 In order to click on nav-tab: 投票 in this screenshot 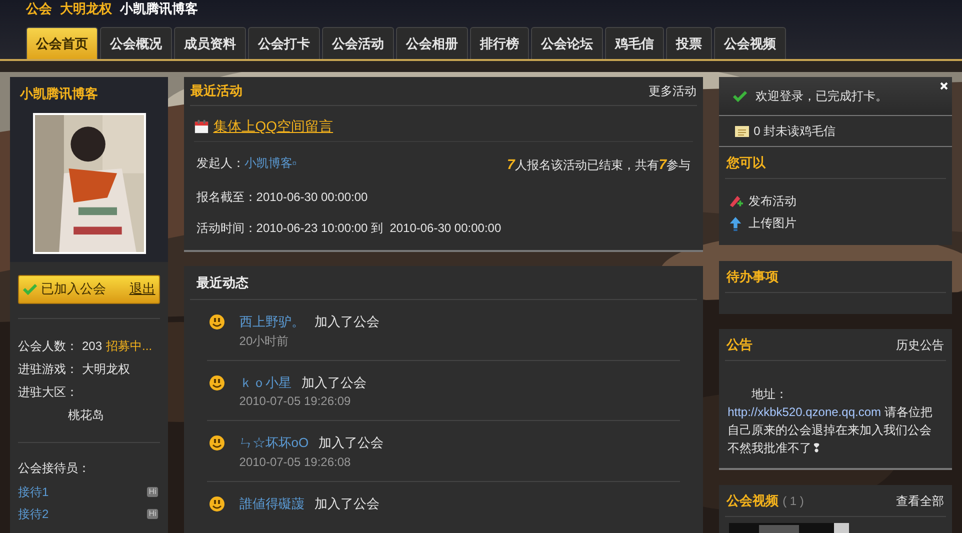, I will do `click(689, 43)`.